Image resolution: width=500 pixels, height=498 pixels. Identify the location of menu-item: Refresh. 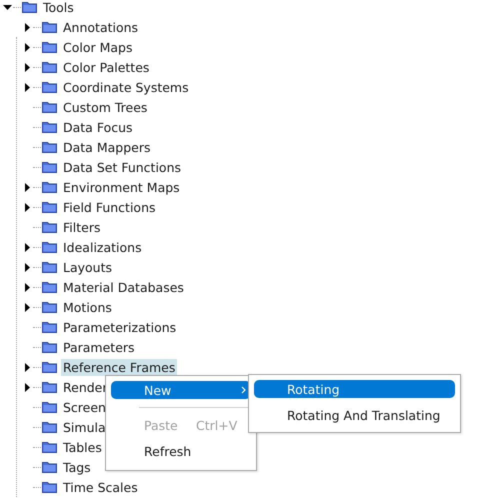
(181, 451).